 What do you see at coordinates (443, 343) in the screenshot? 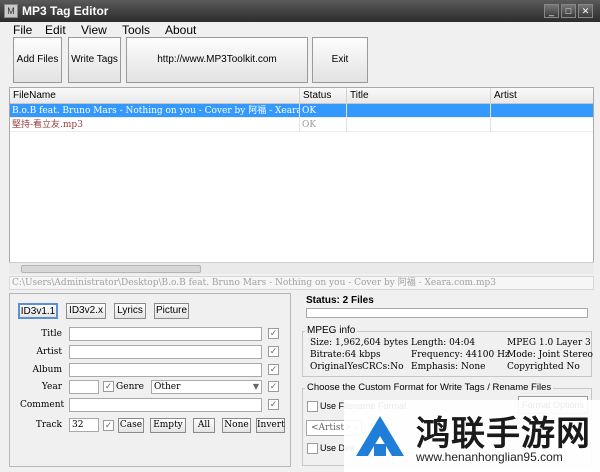
I see `mpeg-length: Length: 04:04` at bounding box center [443, 343].